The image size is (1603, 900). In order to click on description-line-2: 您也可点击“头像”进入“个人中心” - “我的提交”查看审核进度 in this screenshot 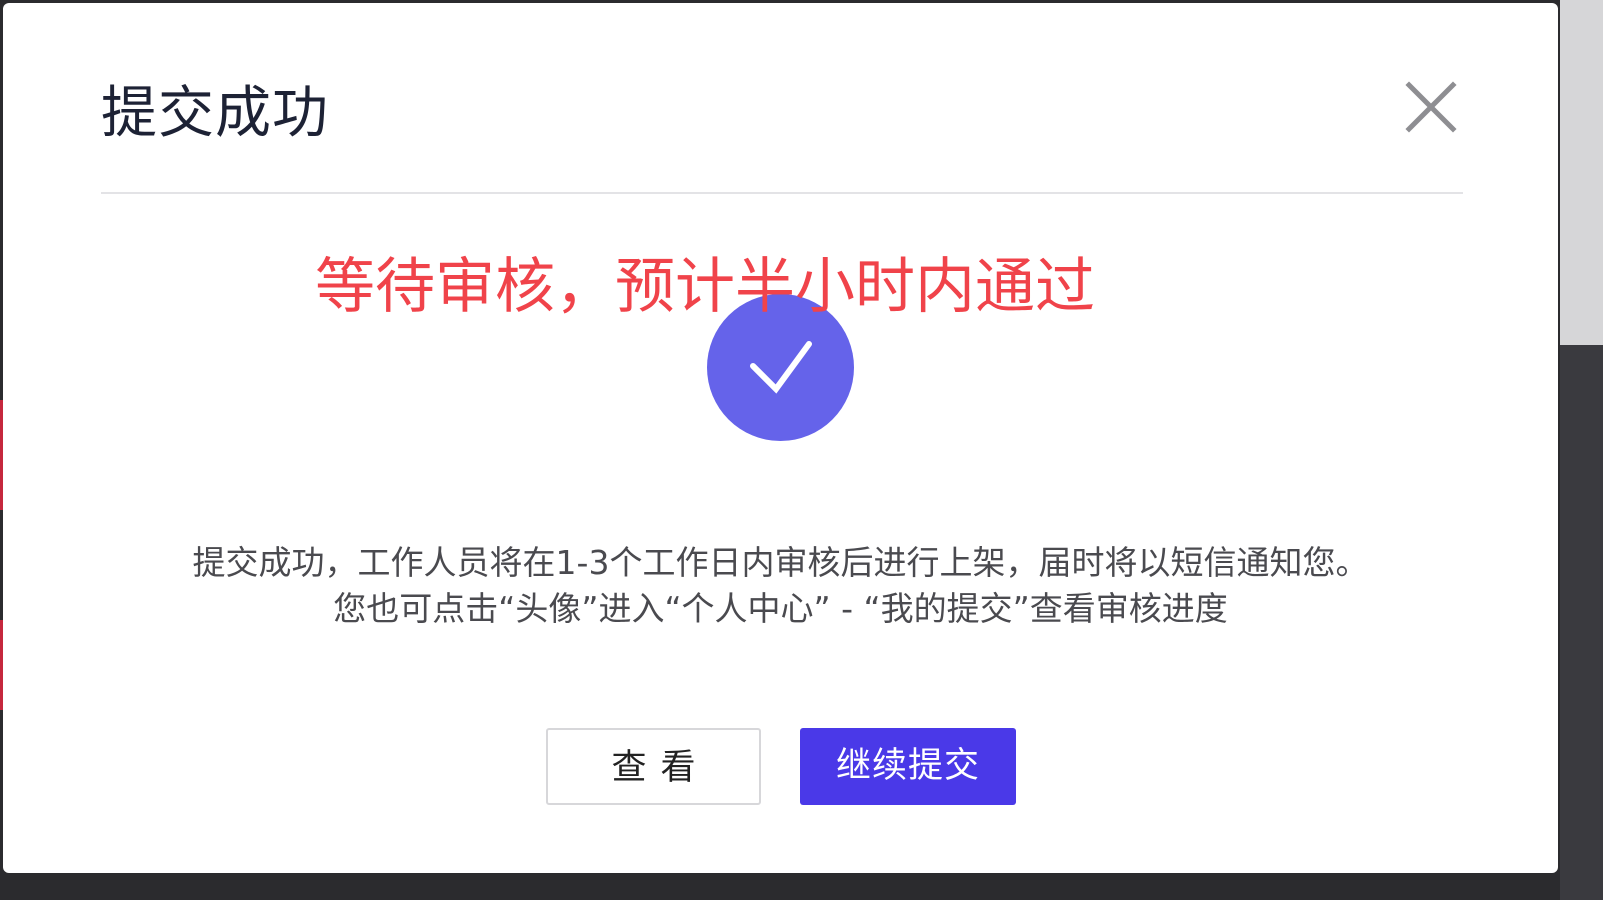, I will do `click(780, 608)`.